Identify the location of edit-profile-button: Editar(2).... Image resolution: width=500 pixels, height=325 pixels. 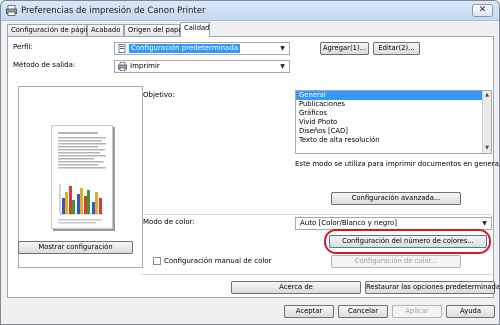
(396, 48).